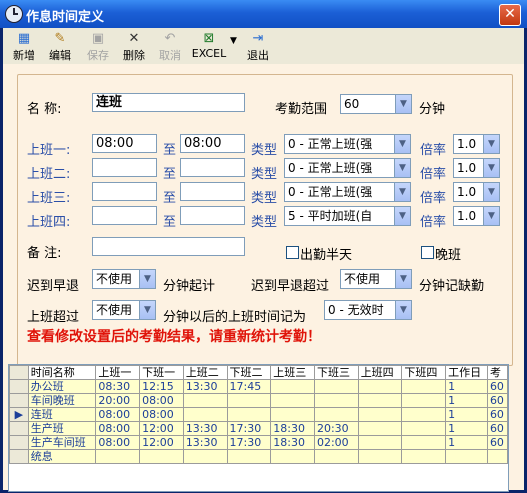 The image size is (527, 493). Describe the element at coordinates (336, 372) in the screenshot. I see `column-header: 下班三` at that location.